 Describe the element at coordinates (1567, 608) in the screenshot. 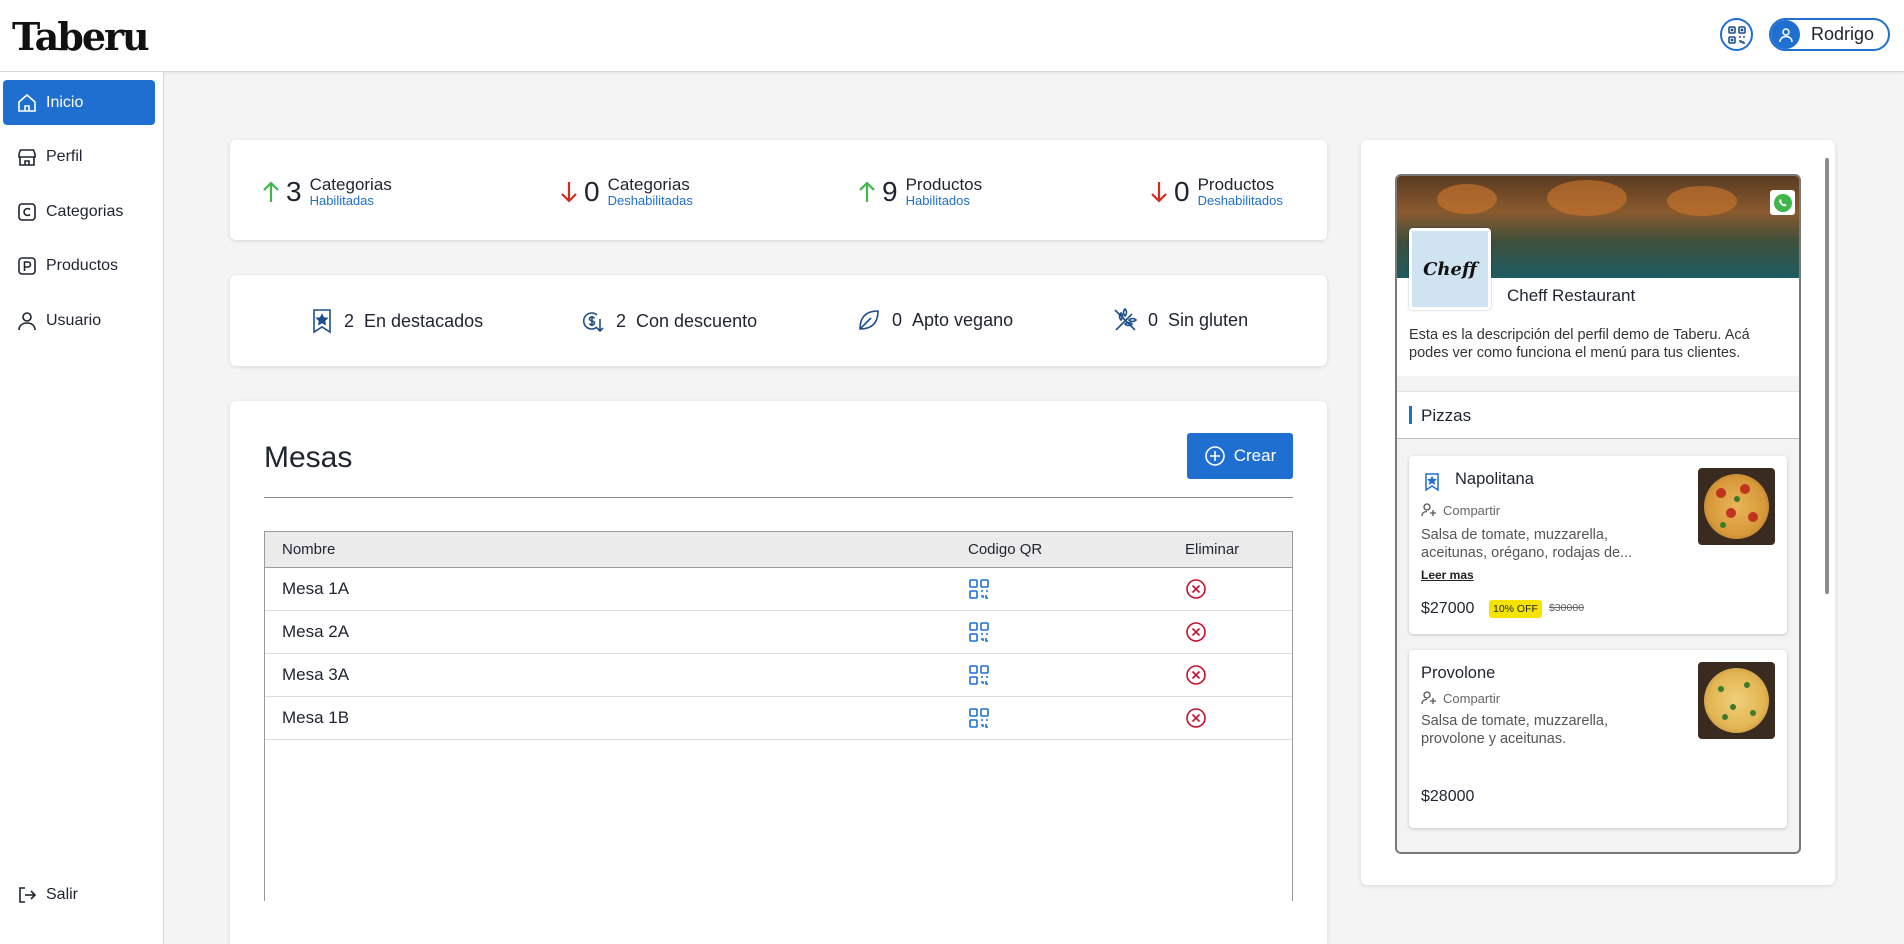

I see `old-price: $30000` at that location.